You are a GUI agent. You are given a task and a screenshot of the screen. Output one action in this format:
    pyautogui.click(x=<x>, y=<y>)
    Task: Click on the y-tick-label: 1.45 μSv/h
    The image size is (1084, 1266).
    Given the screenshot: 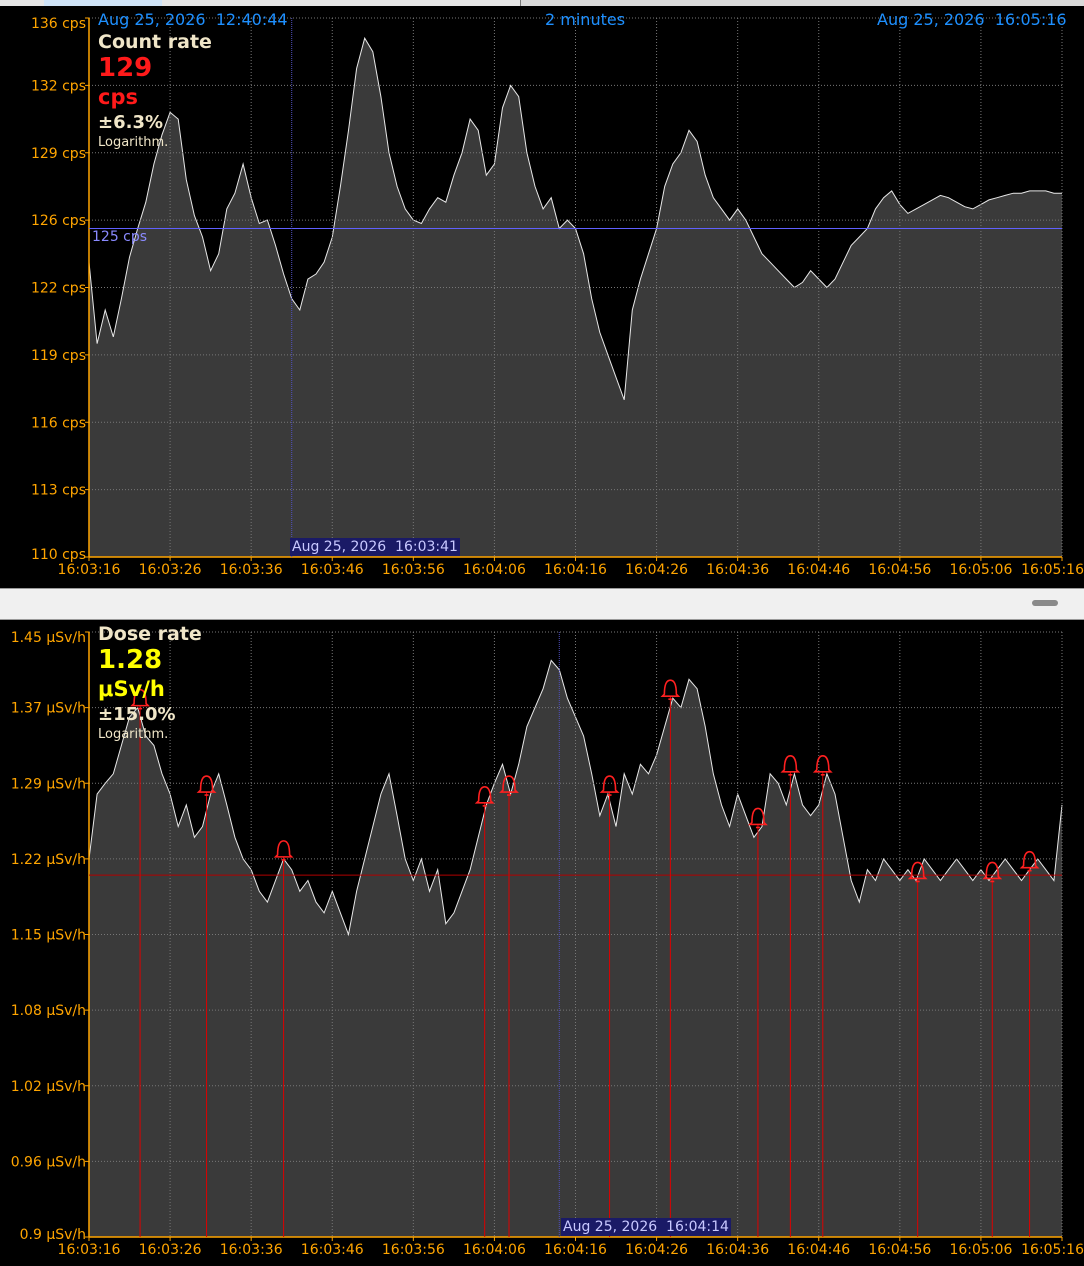 What is the action you would take?
    pyautogui.click(x=48, y=638)
    